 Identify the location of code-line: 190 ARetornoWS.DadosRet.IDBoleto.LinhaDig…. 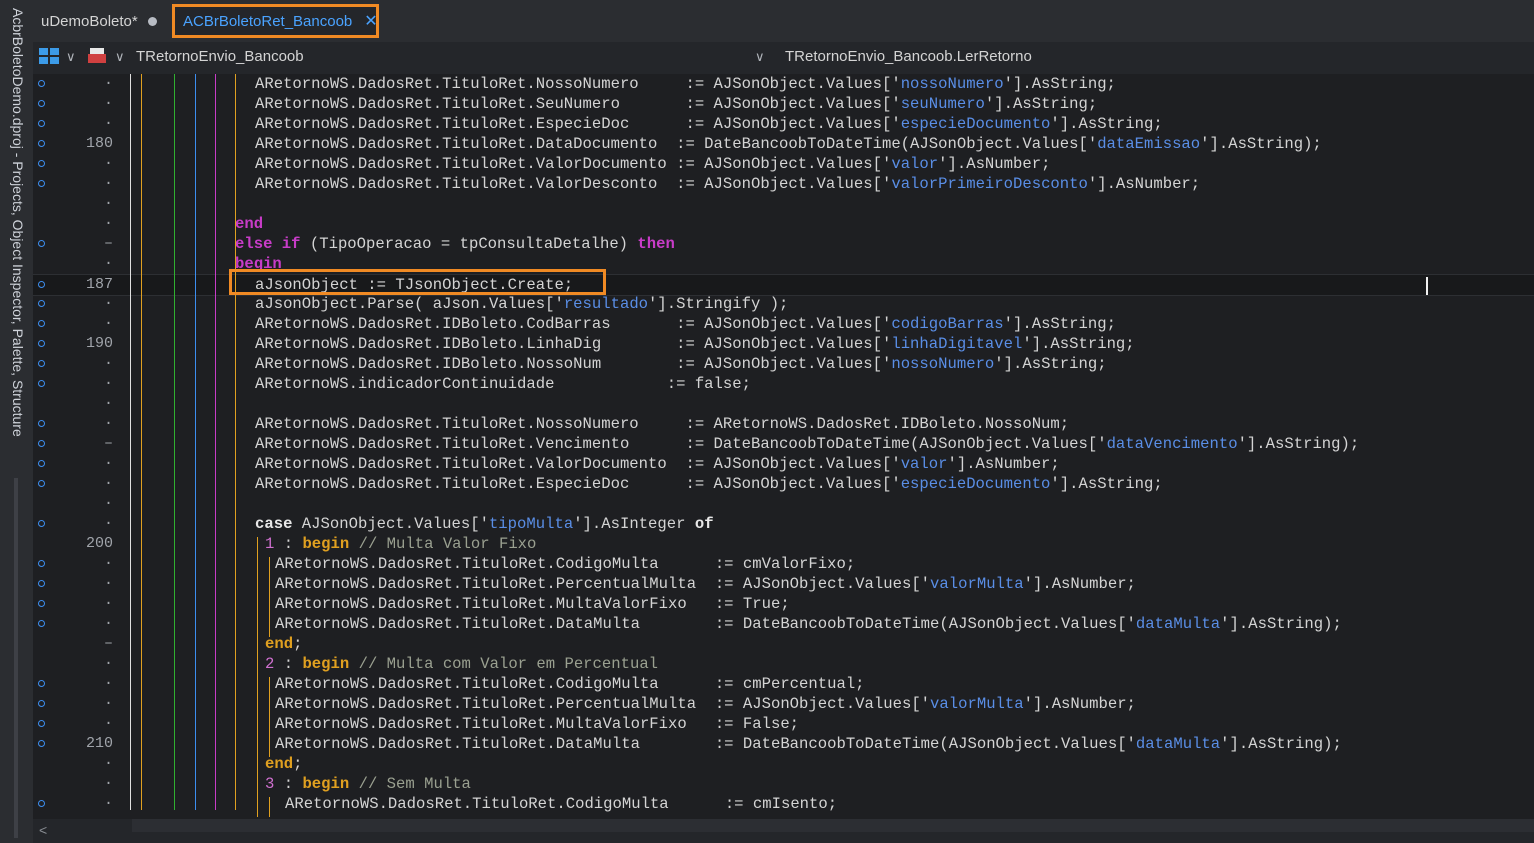
(783, 344).